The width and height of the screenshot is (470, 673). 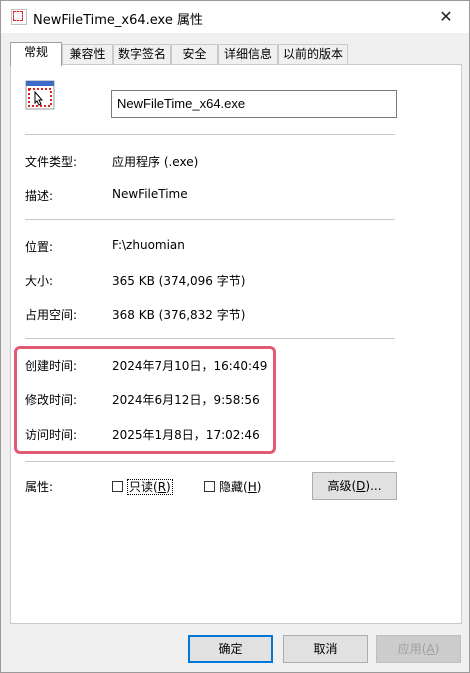 What do you see at coordinates (51, 162) in the screenshot?
I see `file-type-label: 文件类型:` at bounding box center [51, 162].